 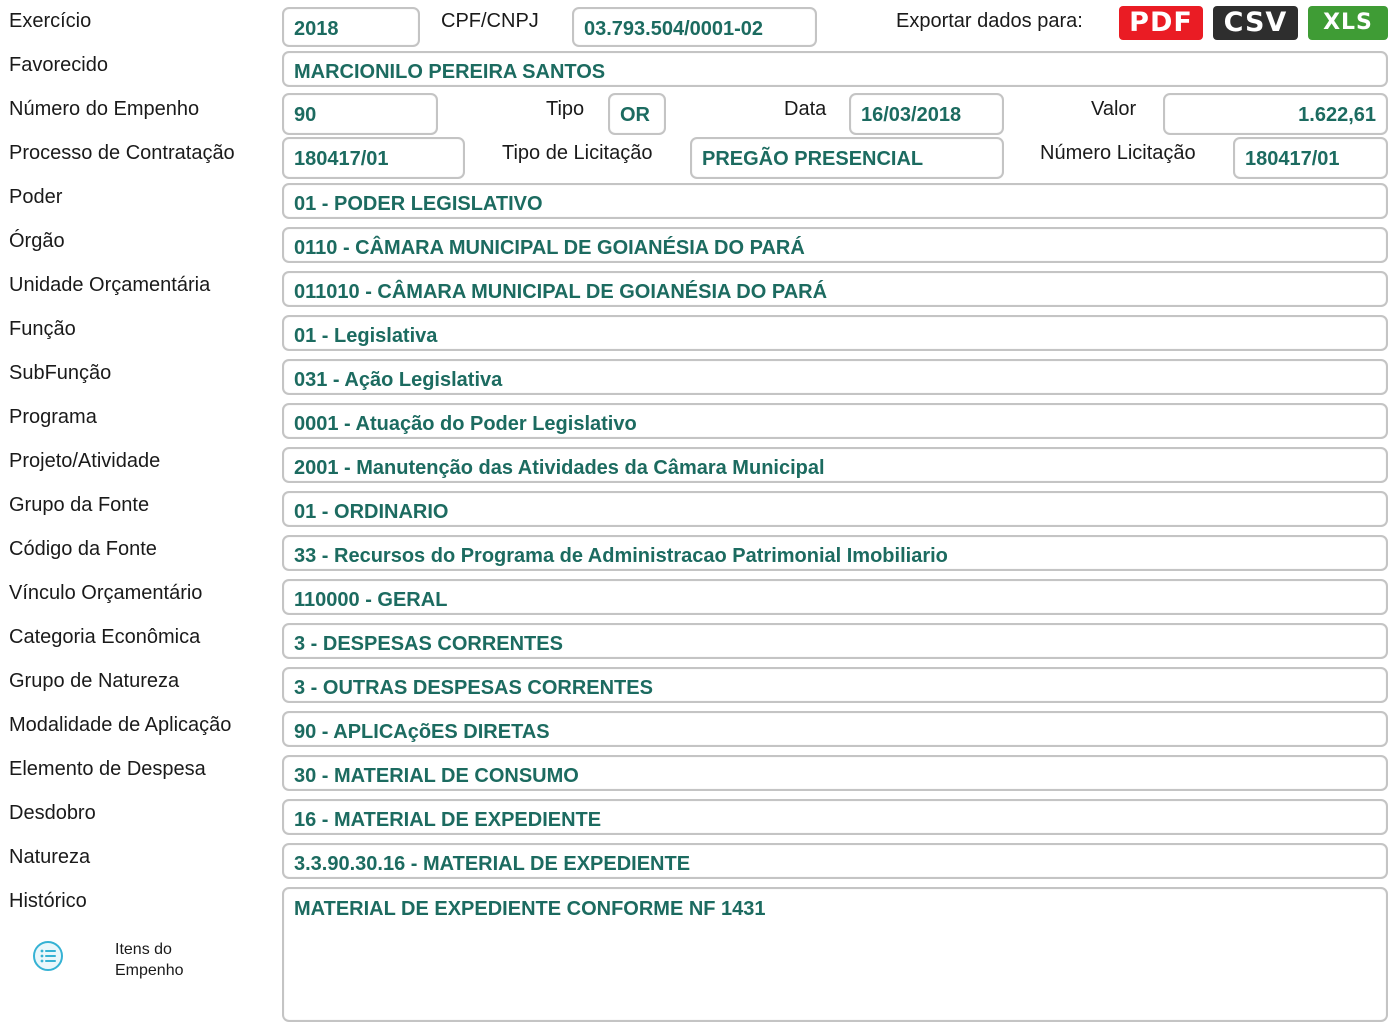 I want to click on exercicio-field: 2018, so click(x=351, y=27).